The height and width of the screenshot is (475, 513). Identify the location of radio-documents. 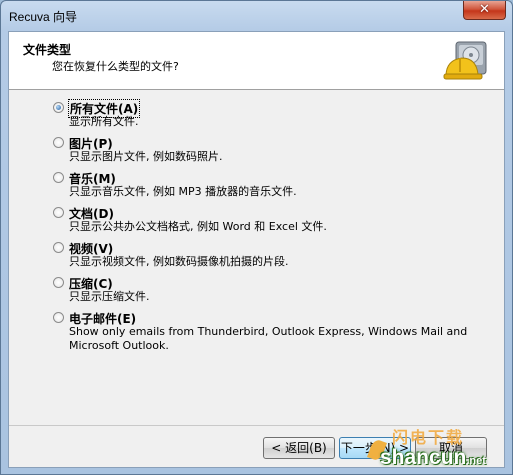
(58, 212).